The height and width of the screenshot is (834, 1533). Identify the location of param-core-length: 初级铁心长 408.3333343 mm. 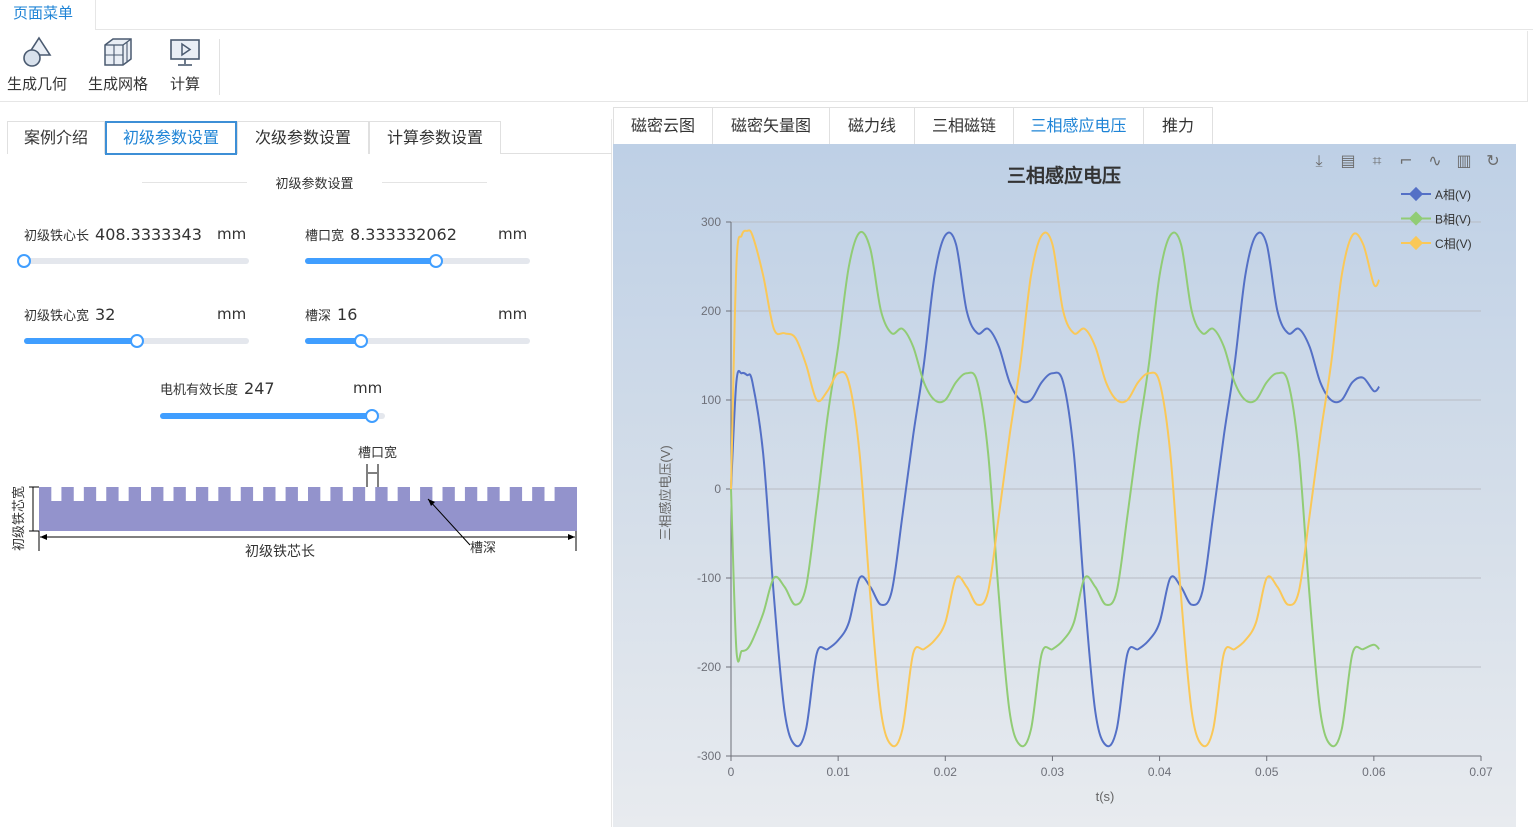
(139, 234).